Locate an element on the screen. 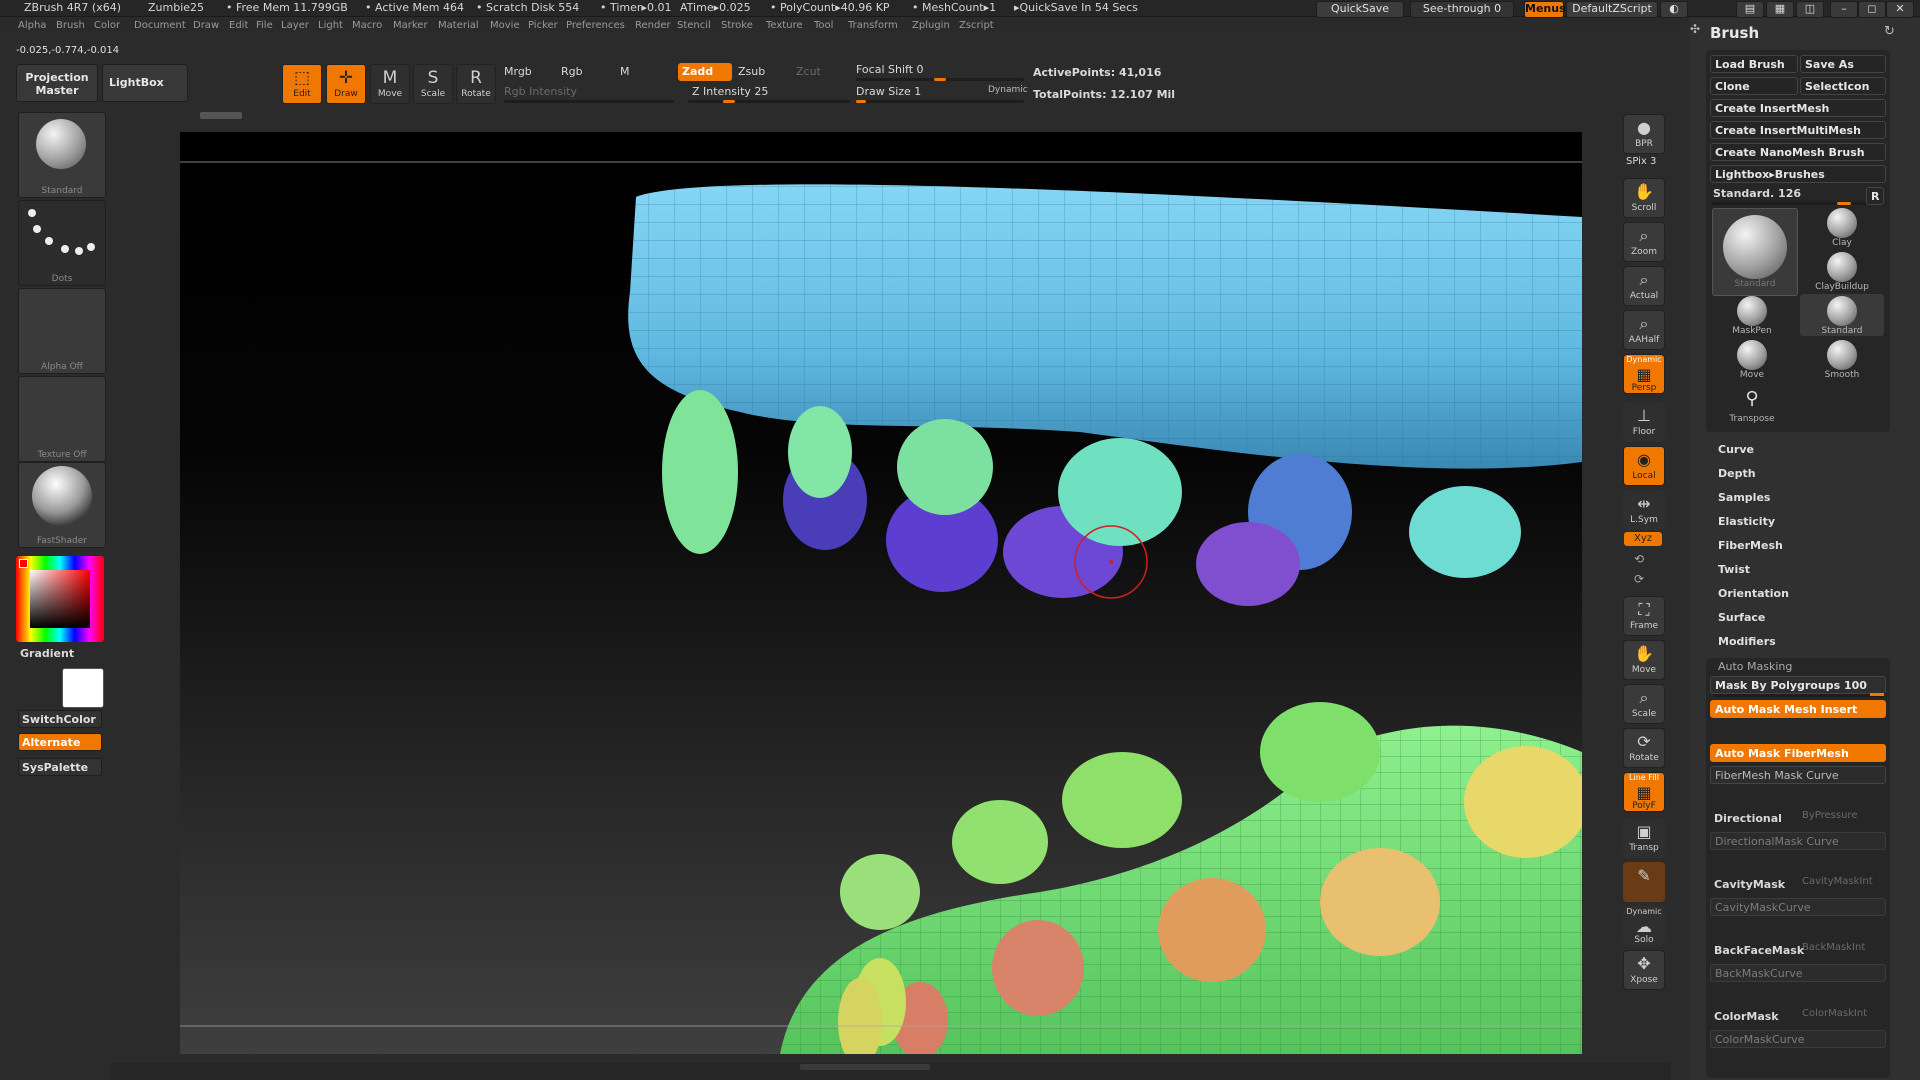  lsym-button: ⇹ L.Sym is located at coordinates (1644, 510).